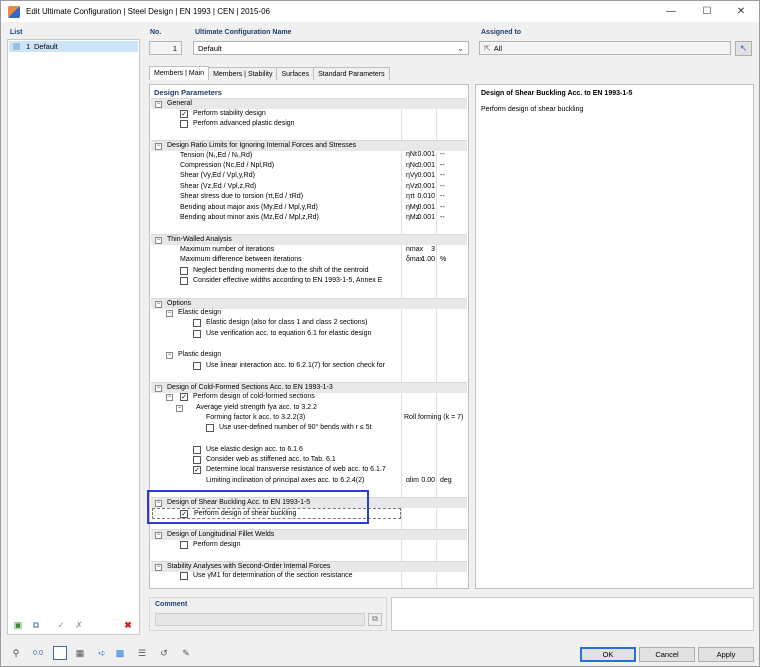 This screenshot has height=667, width=760. I want to click on group-thin-walled: − Thin-Walled Analysis, so click(309, 239).